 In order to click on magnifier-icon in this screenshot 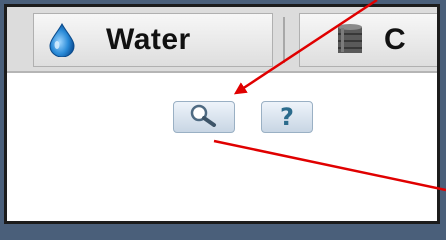, I will do `click(204, 117)`.